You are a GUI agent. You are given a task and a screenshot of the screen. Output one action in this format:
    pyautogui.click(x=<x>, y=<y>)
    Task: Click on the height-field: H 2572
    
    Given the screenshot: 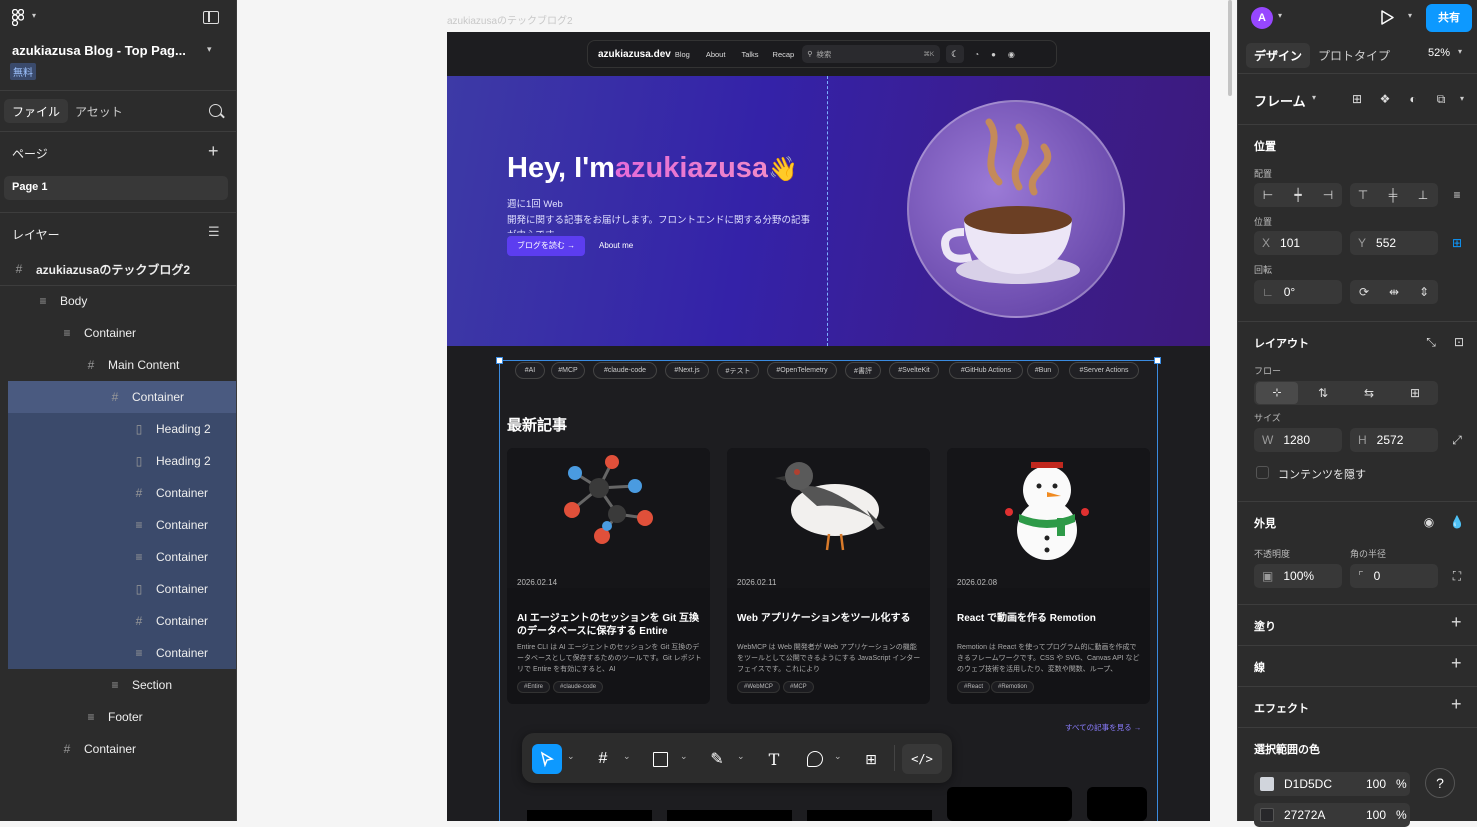 What is the action you would take?
    pyautogui.click(x=1394, y=440)
    